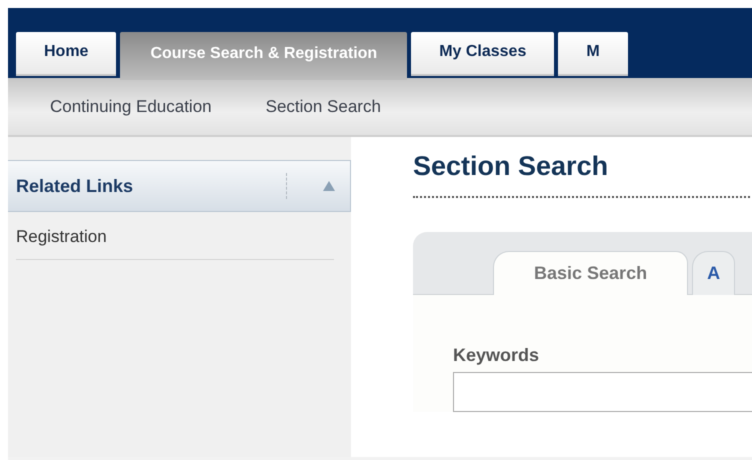 The image size is (752, 460). Describe the element at coordinates (66, 54) in the screenshot. I see `nav-tab: Home` at that location.